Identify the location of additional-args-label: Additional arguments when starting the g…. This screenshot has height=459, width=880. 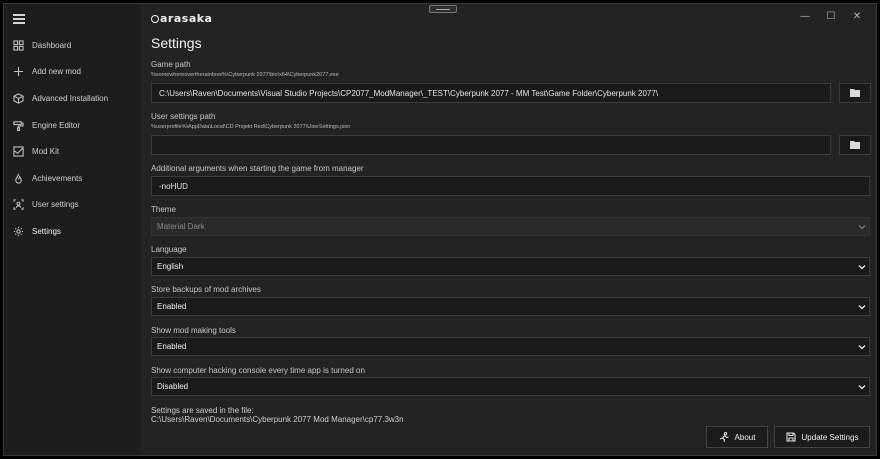
(257, 168).